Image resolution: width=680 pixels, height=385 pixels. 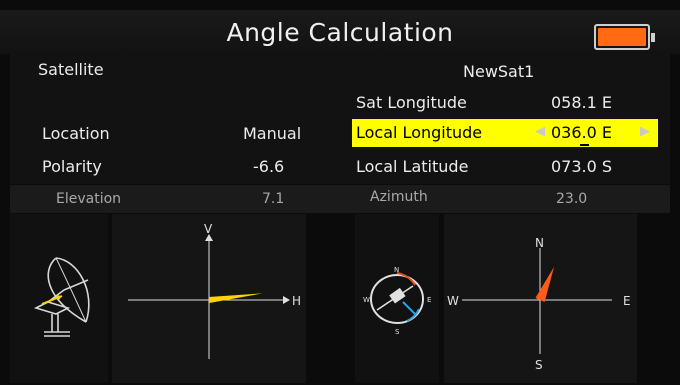 What do you see at coordinates (76, 133) in the screenshot?
I see `location-label: Location` at bounding box center [76, 133].